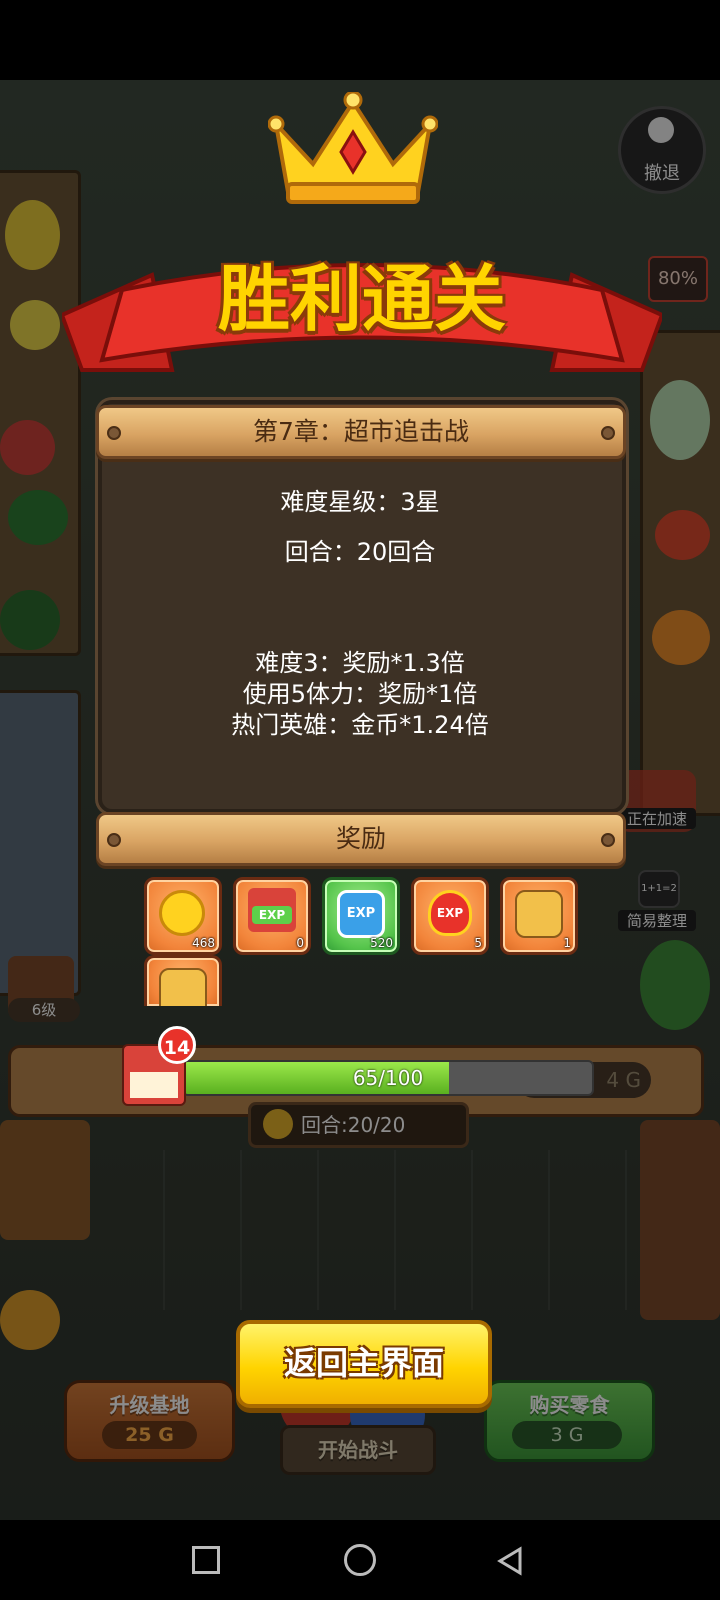 This screenshot has height=1600, width=720. I want to click on status-bar, so click(360, 40).